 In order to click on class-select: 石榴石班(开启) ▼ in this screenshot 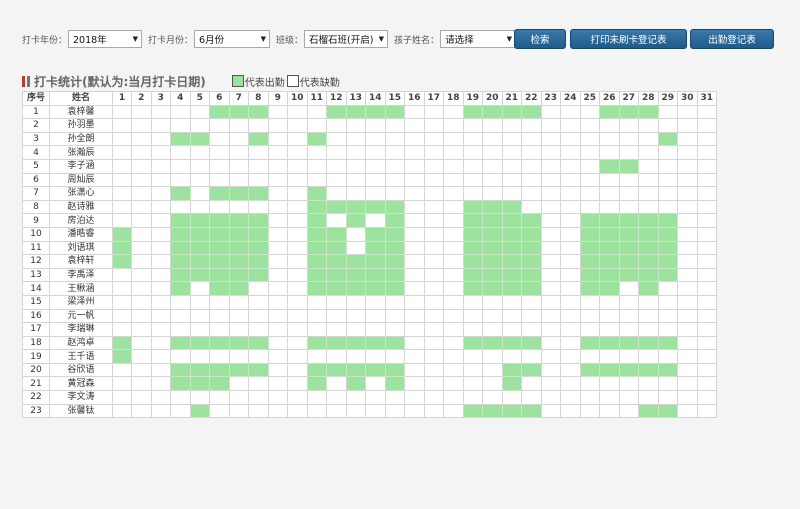, I will do `click(346, 39)`.